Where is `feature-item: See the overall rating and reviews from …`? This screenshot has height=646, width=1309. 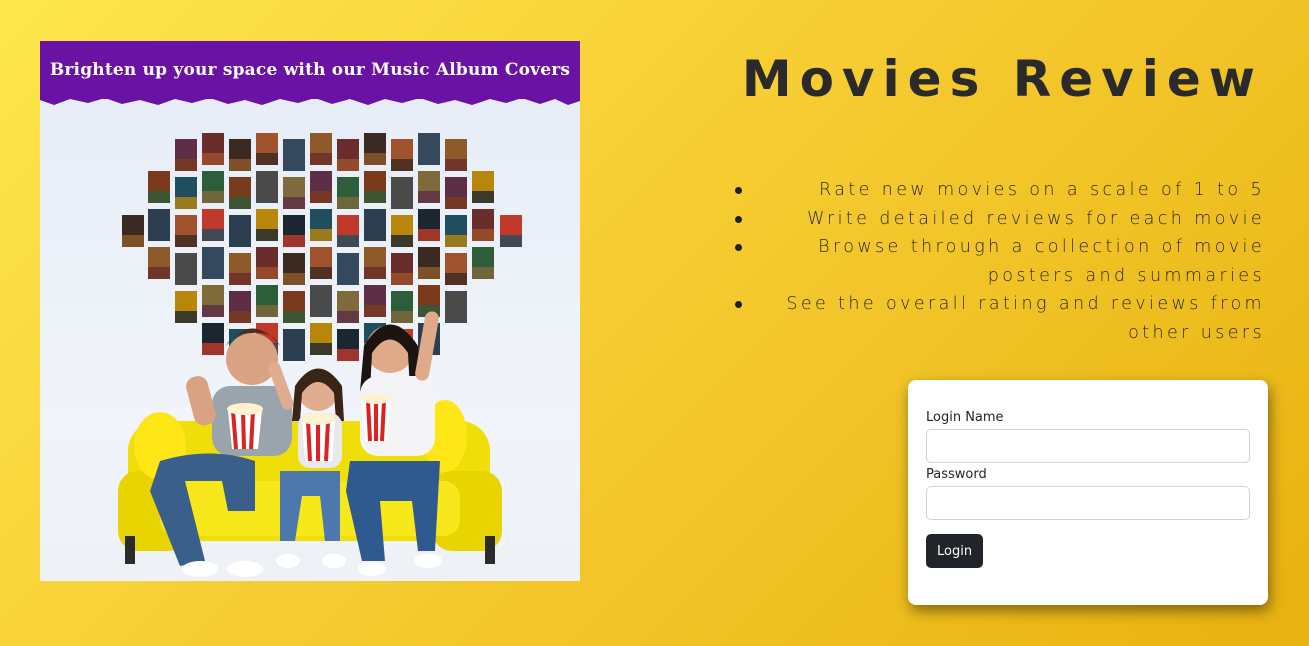
feature-item: See the overall rating and reviews from … is located at coordinates (1000, 318).